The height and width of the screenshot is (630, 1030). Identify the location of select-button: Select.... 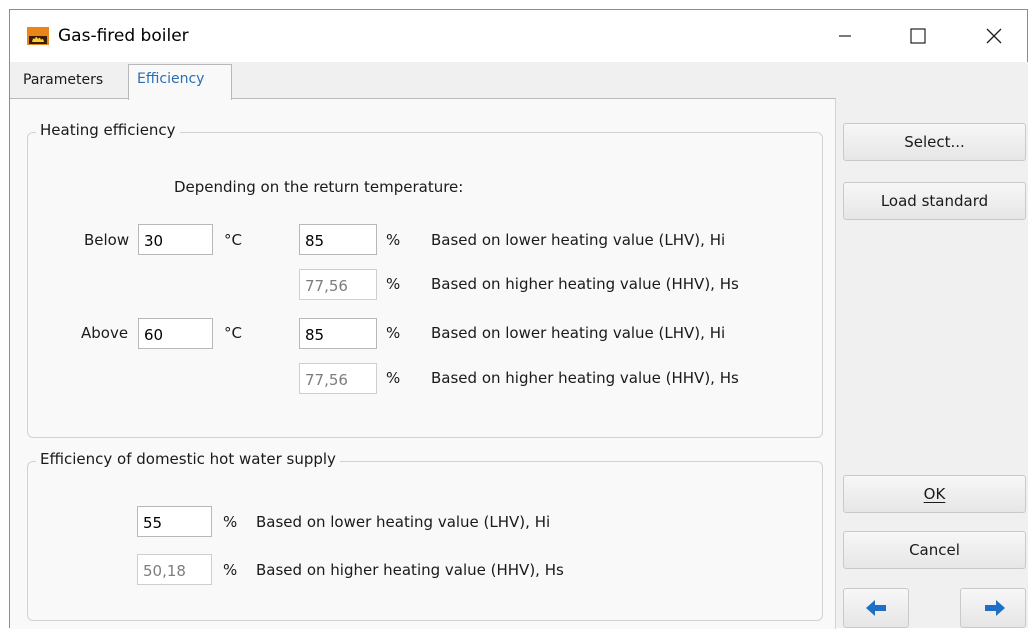
(934, 142).